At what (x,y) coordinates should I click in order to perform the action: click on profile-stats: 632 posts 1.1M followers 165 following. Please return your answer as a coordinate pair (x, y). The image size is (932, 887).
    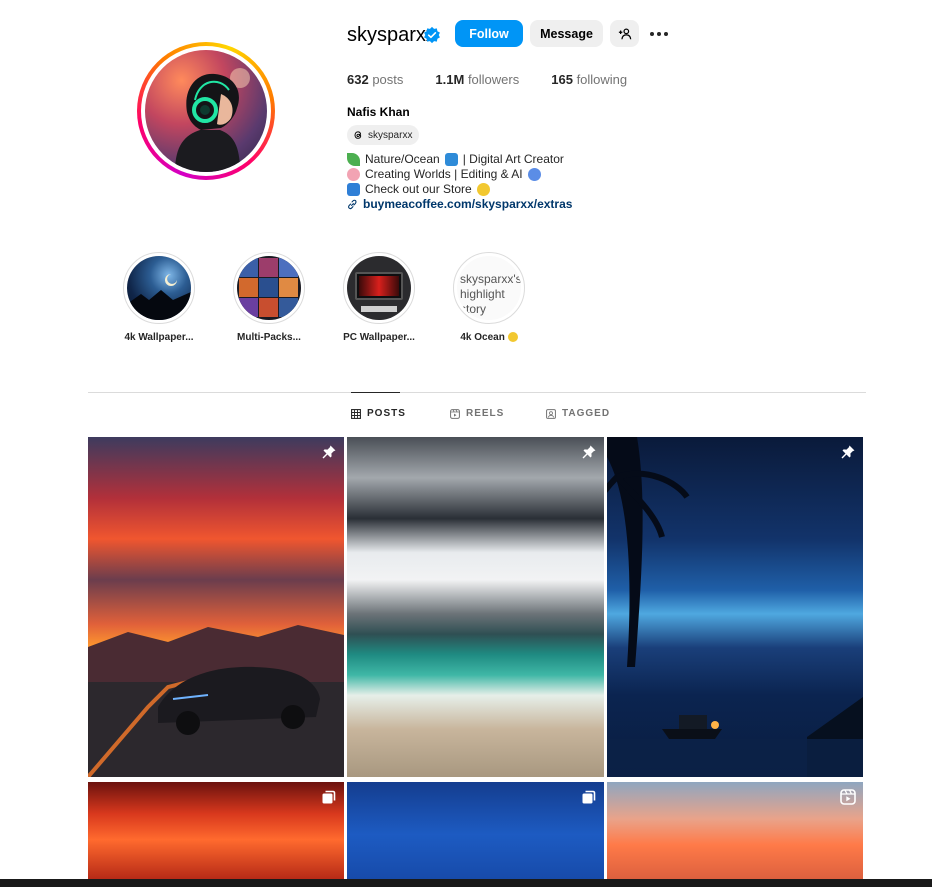
    Looking at the image, I should click on (503, 79).